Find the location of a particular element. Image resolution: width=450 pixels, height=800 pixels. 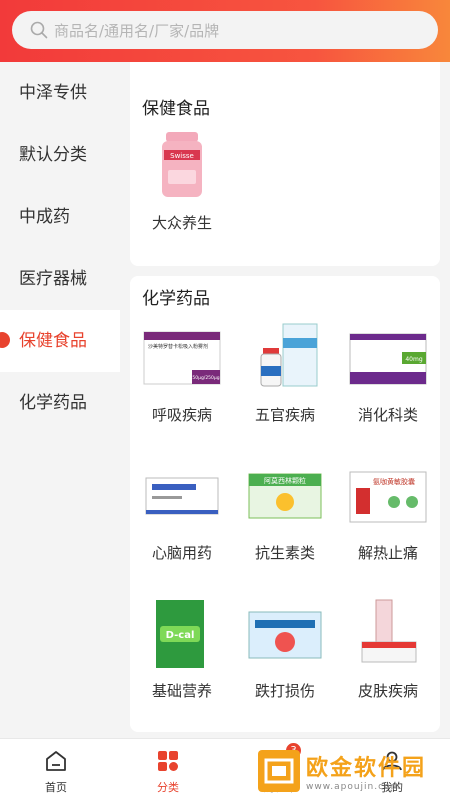

subcategory-mass-wellness: Swisse 大众养生 is located at coordinates (182, 179).